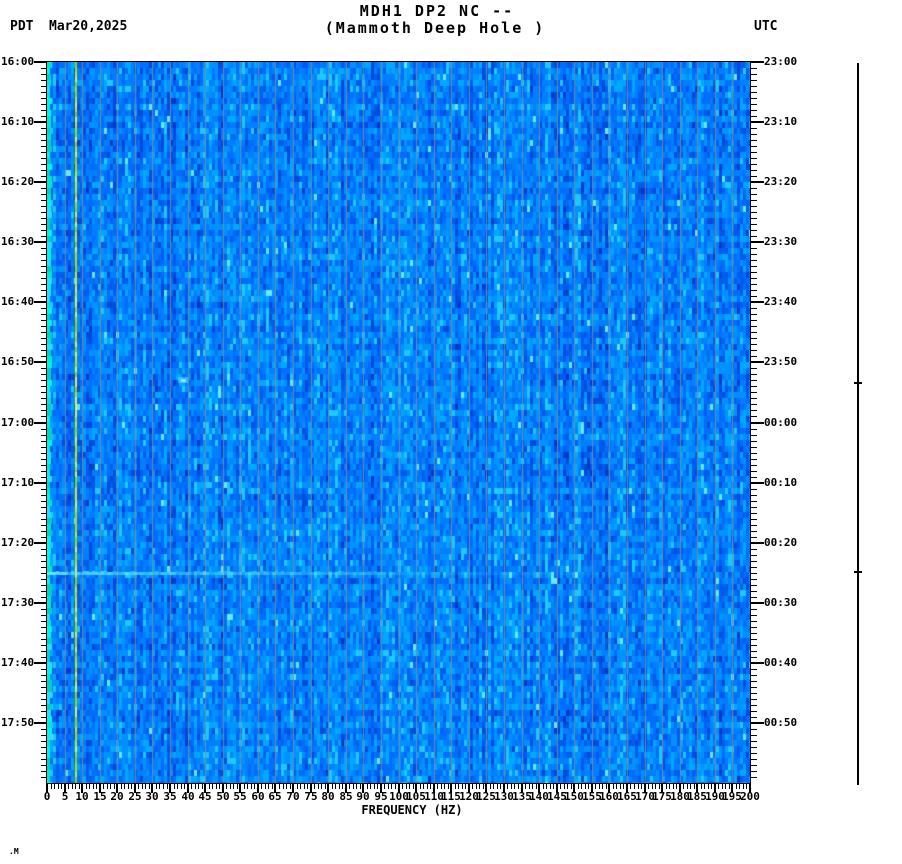  Describe the element at coordinates (293, 796) in the screenshot. I see `frequency-axis-label: 70` at that location.